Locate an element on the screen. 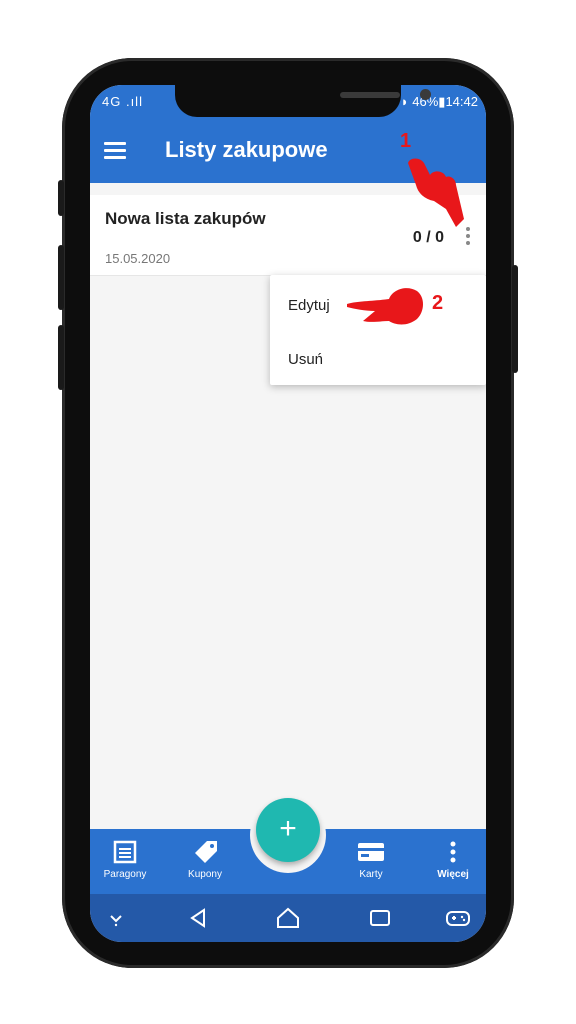 The width and height of the screenshot is (576, 1024). annotation-step-2: 2 is located at coordinates (438, 303).